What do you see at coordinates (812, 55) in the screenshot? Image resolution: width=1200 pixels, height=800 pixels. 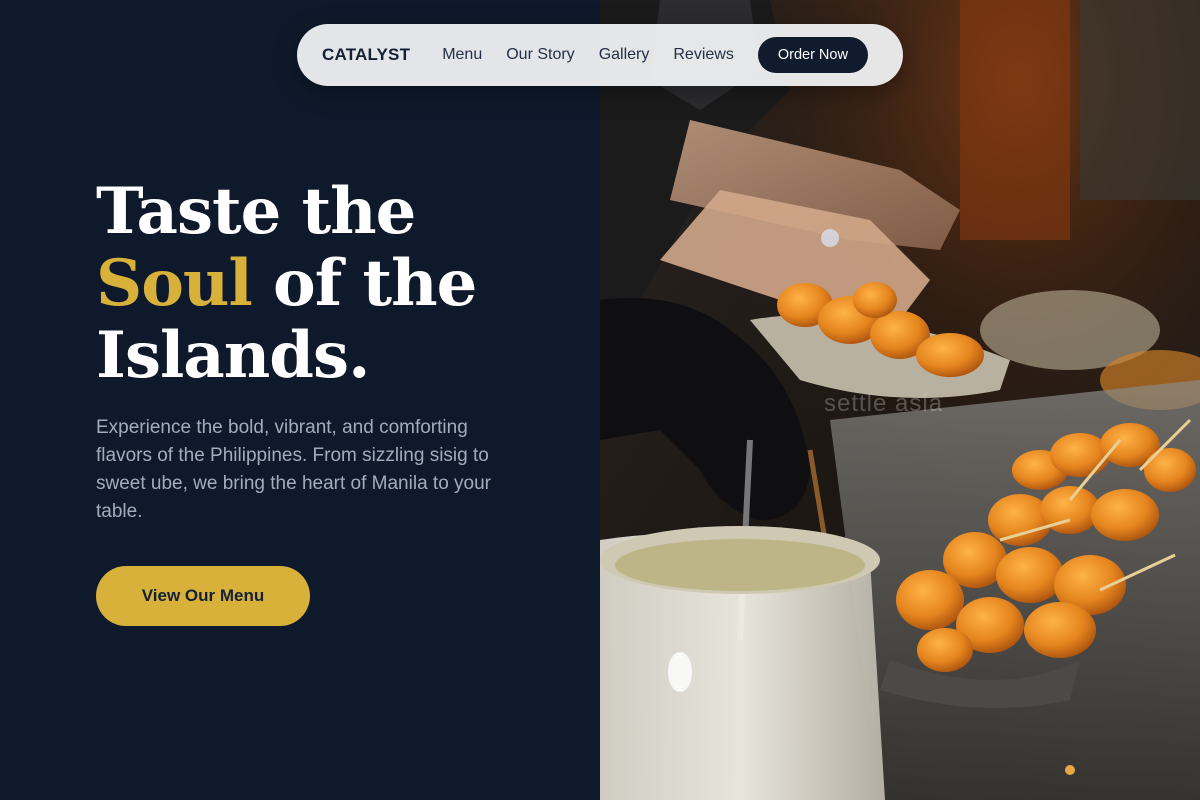 I see `order-now-button: Order Now` at bounding box center [812, 55].